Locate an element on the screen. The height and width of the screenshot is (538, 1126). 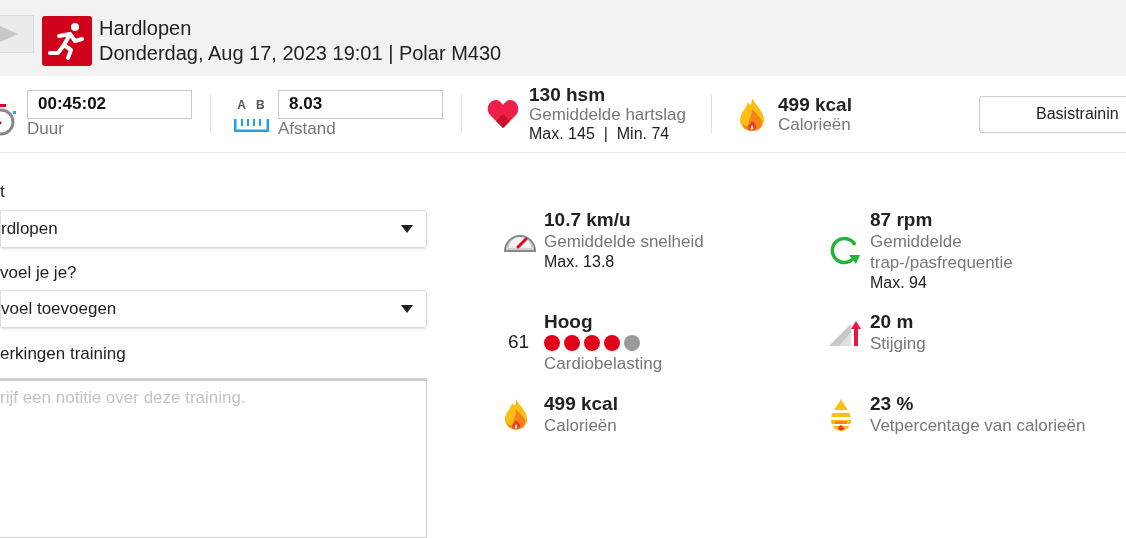
cardio-score: 61 is located at coordinates (518, 342).